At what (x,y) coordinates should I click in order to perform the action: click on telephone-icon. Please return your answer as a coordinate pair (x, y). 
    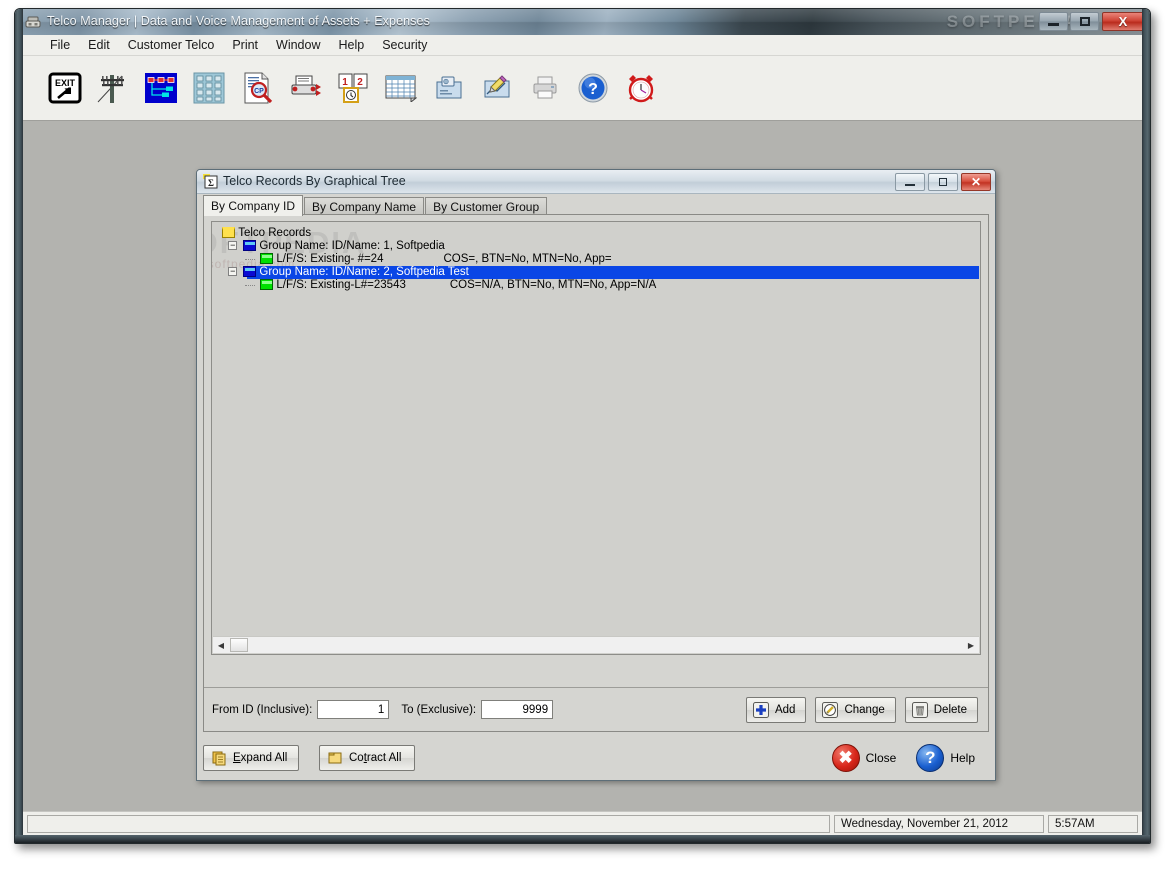
    Looking at the image, I should click on (33, 22).